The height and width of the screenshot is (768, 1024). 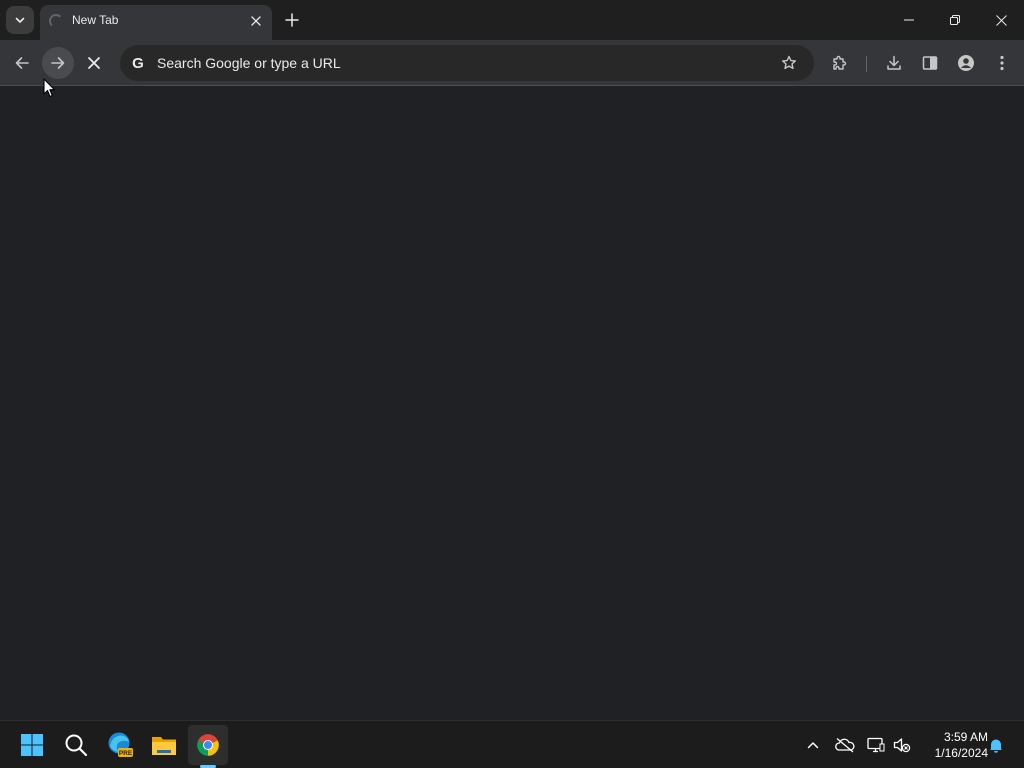 I want to click on profile-icon, so click(x=966, y=63).